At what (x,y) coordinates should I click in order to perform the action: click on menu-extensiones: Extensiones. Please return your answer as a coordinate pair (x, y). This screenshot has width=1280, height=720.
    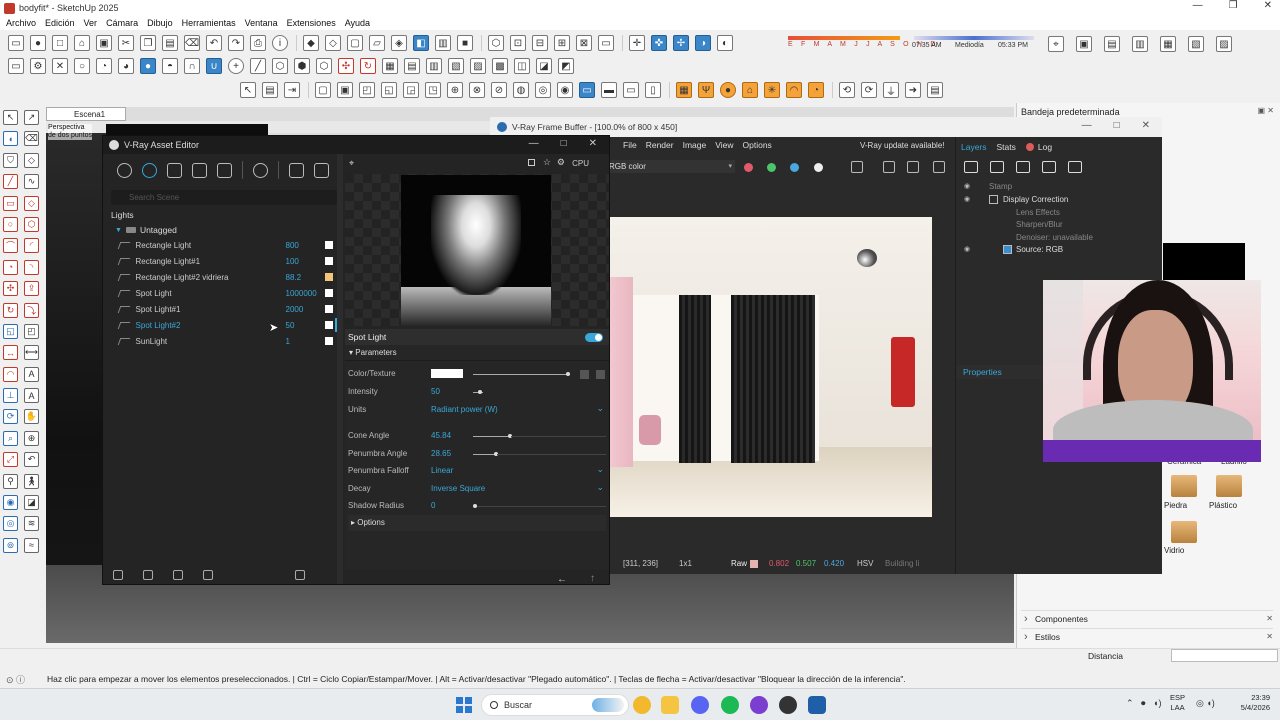
    Looking at the image, I should click on (311, 23).